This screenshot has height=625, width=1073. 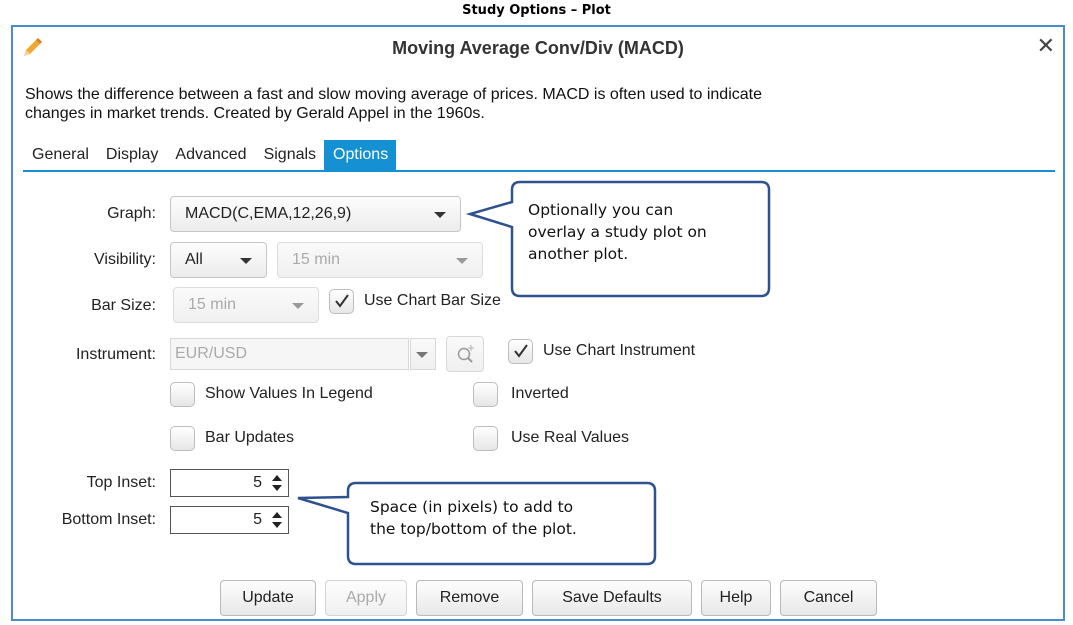 What do you see at coordinates (578, 254) in the screenshot?
I see `graph-callout-line-3: another plot.` at bounding box center [578, 254].